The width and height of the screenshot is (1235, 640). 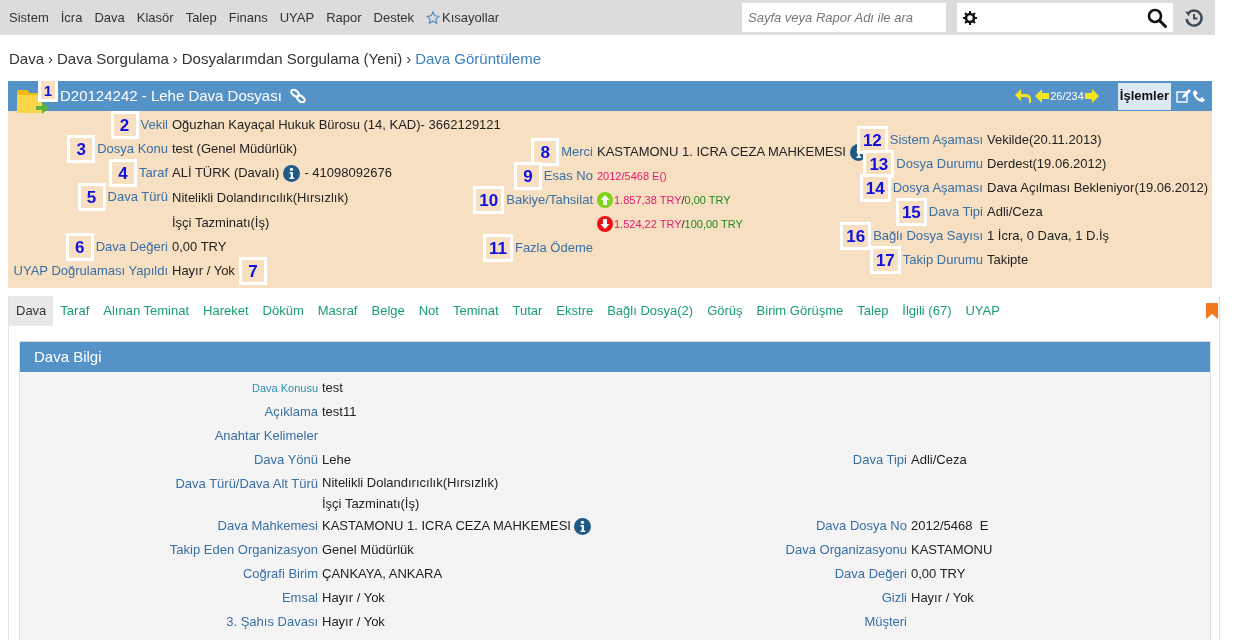 I want to click on tab: Birim Görüşme, so click(x=800, y=311).